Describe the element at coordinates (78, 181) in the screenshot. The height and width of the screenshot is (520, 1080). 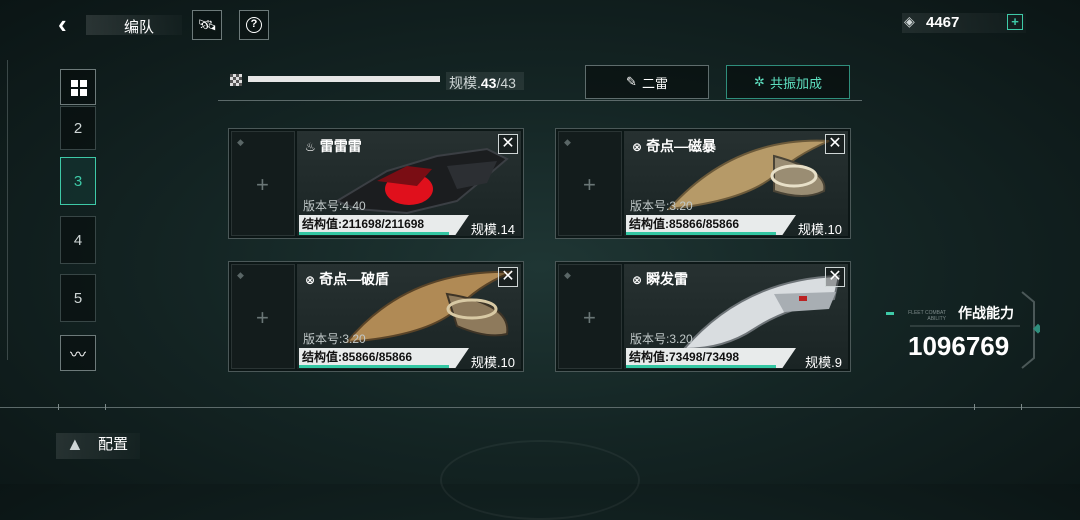
I see `fleet-slot-3: 3` at that location.